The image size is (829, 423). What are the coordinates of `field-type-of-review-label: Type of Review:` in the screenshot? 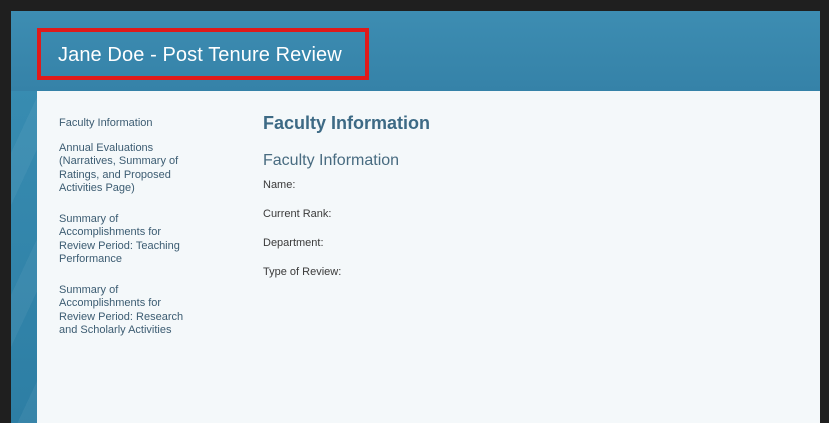 It's located at (302, 272).